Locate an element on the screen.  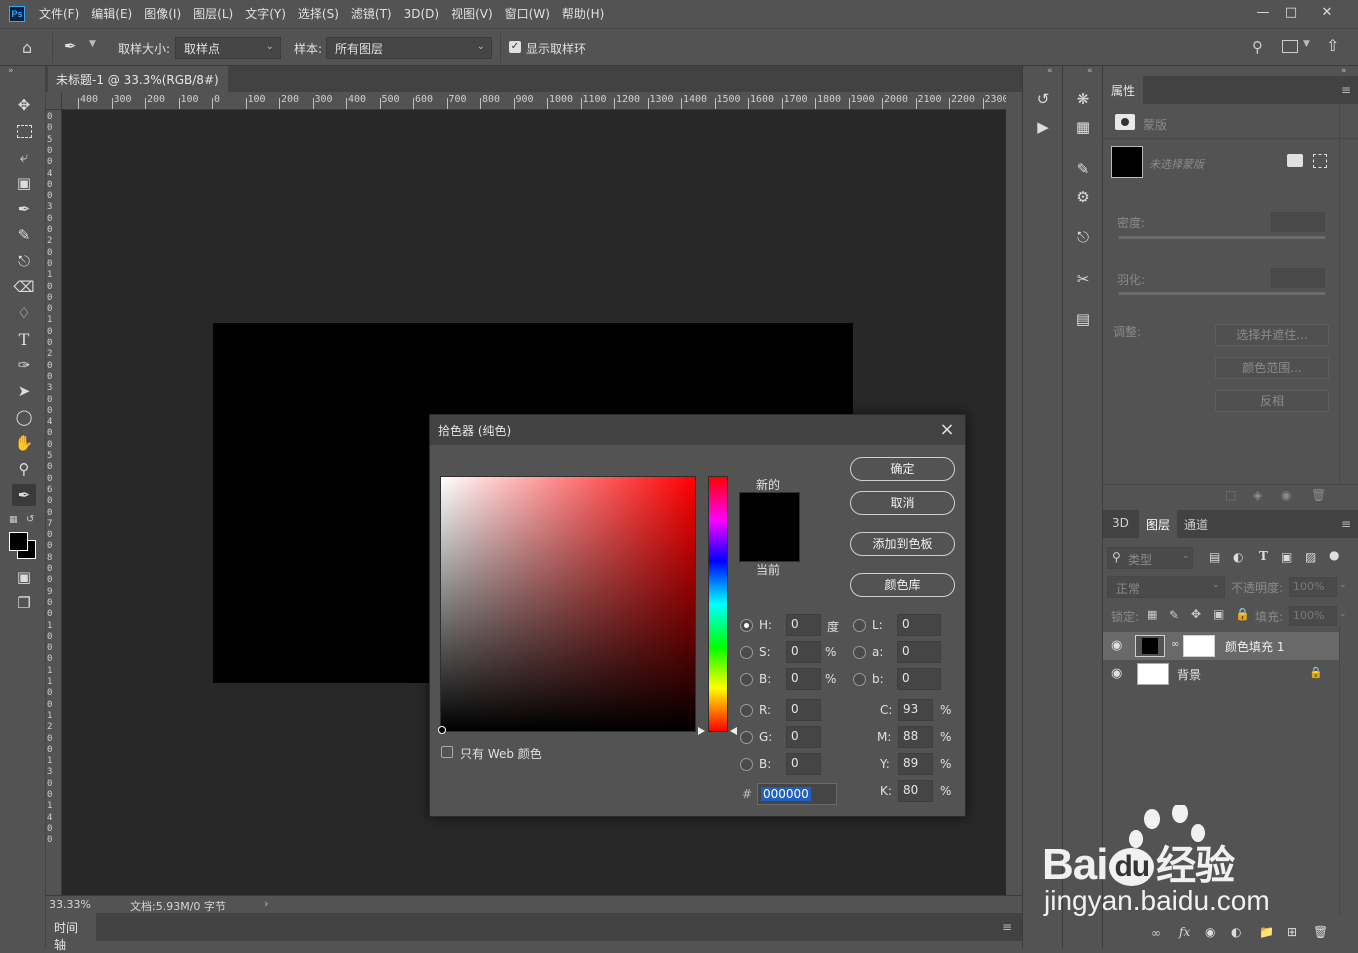
lock-artboard-icon: ▣ is located at coordinates (1218, 614).